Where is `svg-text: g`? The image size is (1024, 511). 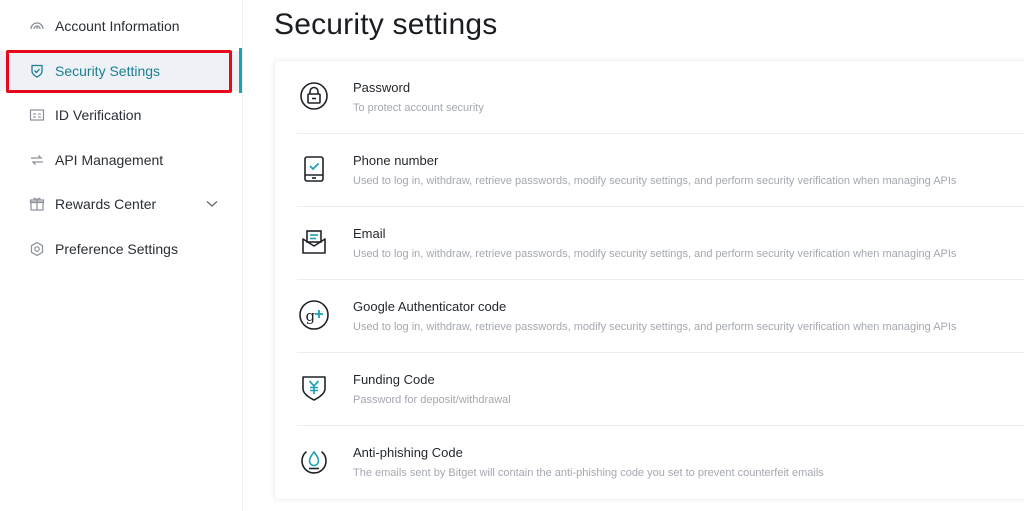
svg-text: g is located at coordinates (311, 316).